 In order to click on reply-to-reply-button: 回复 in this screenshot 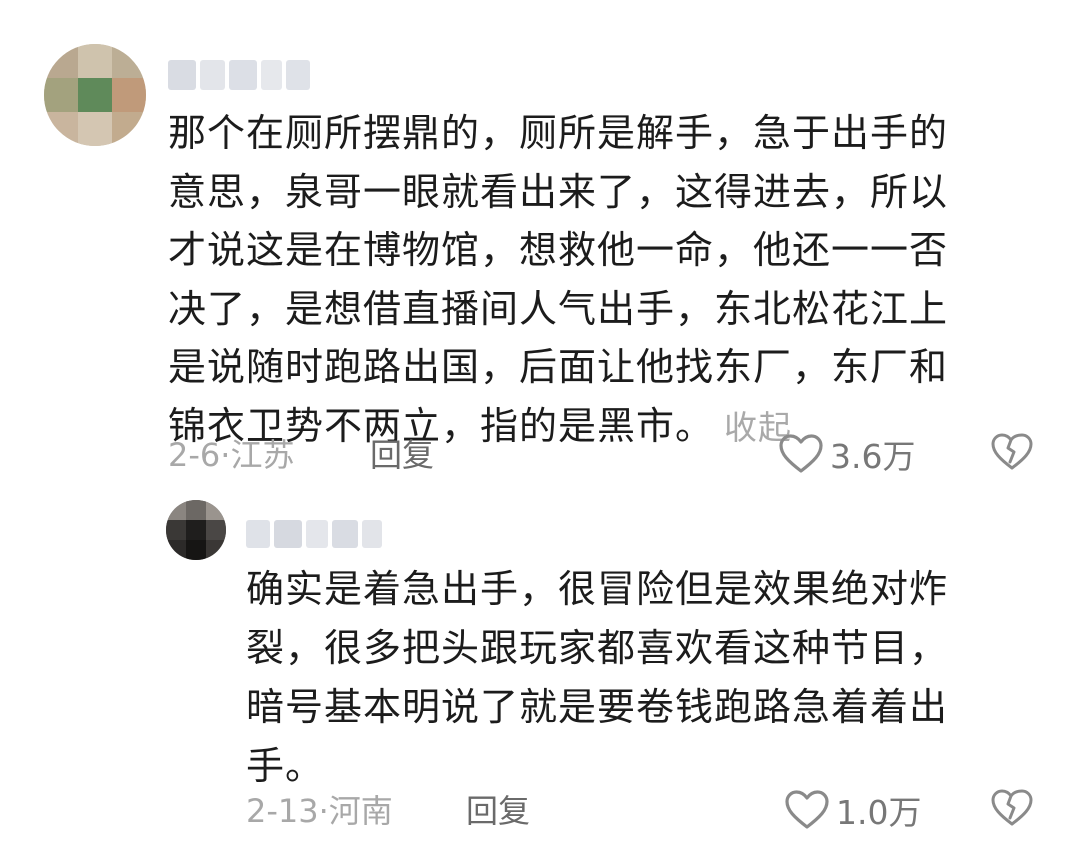, I will do `click(498, 809)`.